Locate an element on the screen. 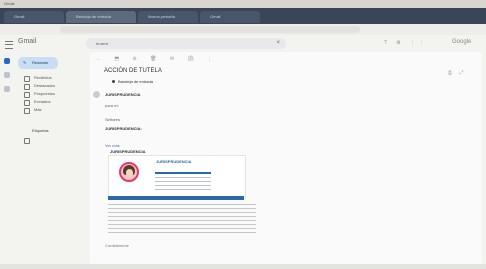 The width and height of the screenshot is (486, 269). compose-button: ✎ Redactar is located at coordinates (38, 63).